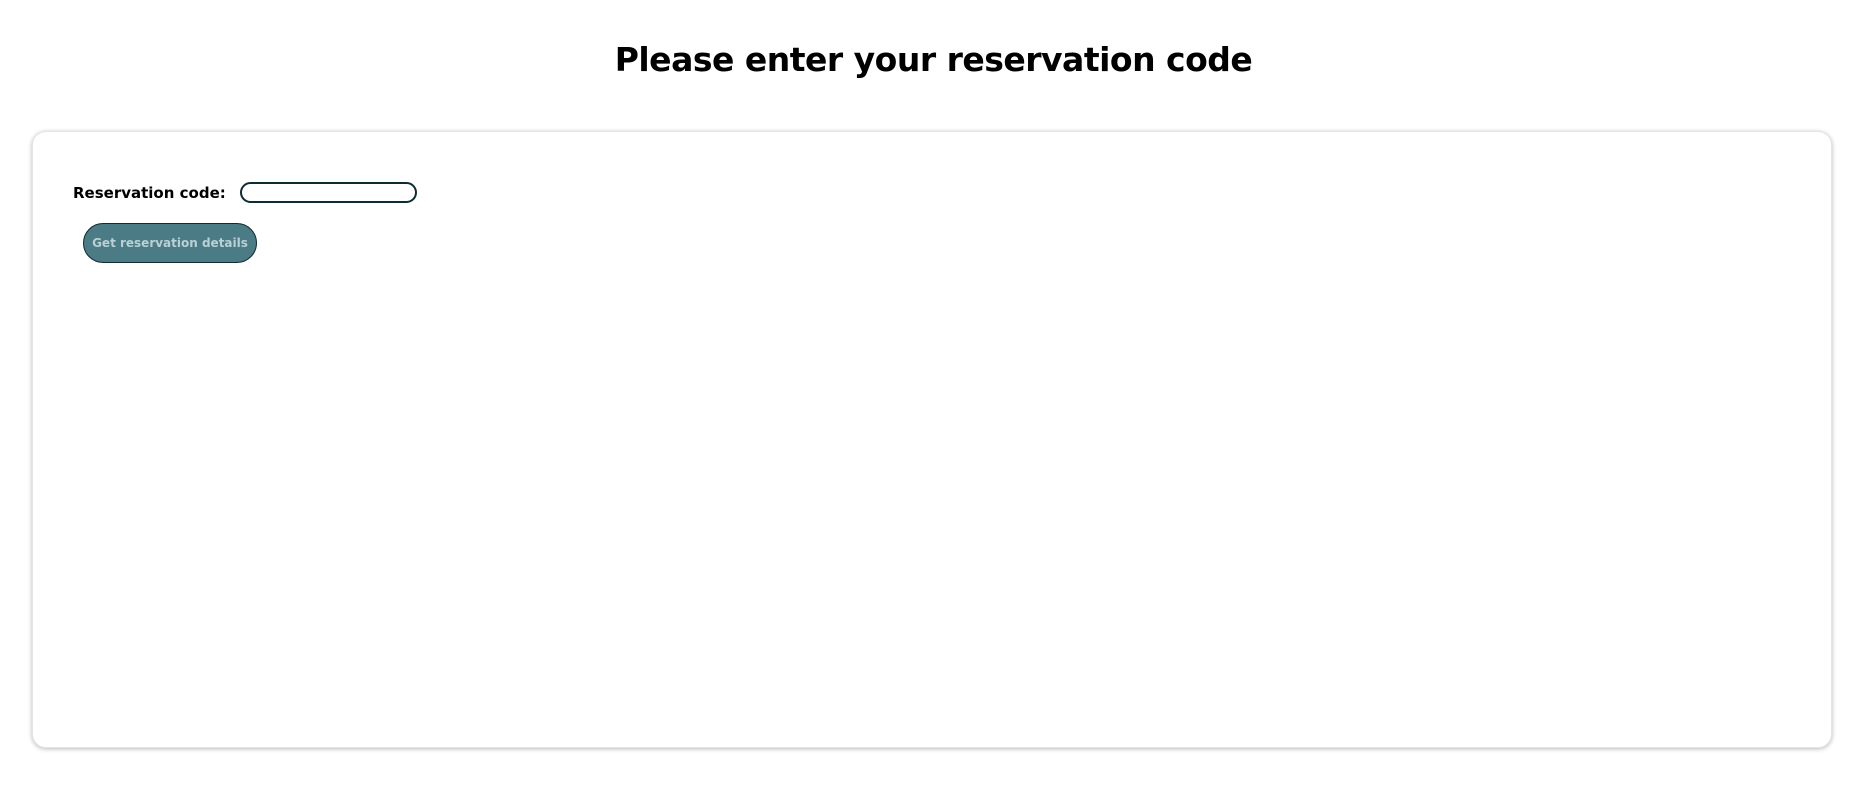  What do you see at coordinates (933, 59) in the screenshot?
I see `page-title: Please enter your reservation code` at bounding box center [933, 59].